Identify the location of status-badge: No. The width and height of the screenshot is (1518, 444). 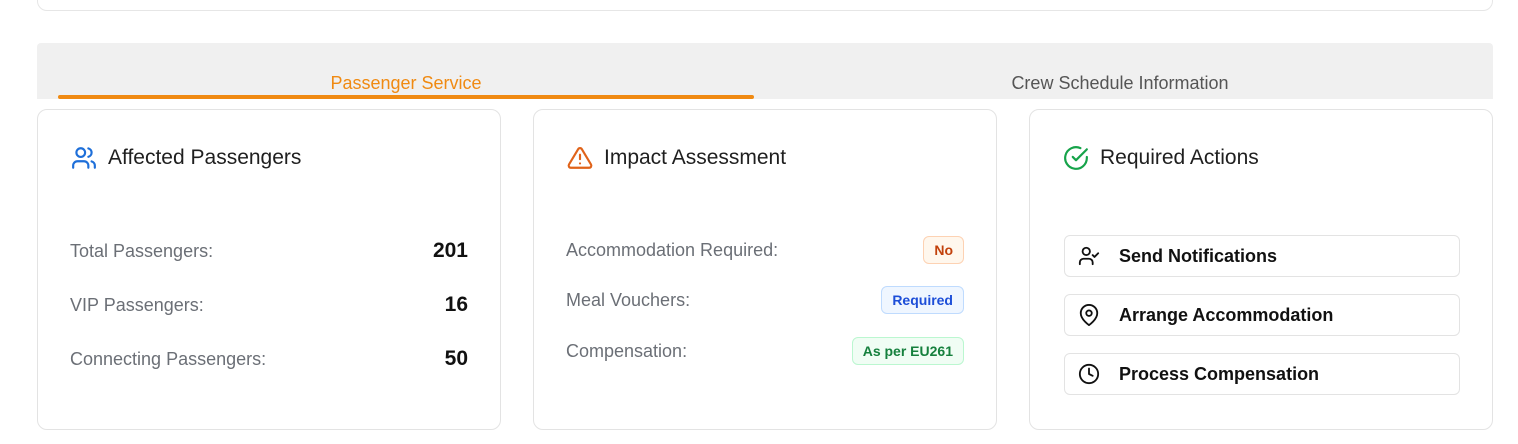
(943, 250).